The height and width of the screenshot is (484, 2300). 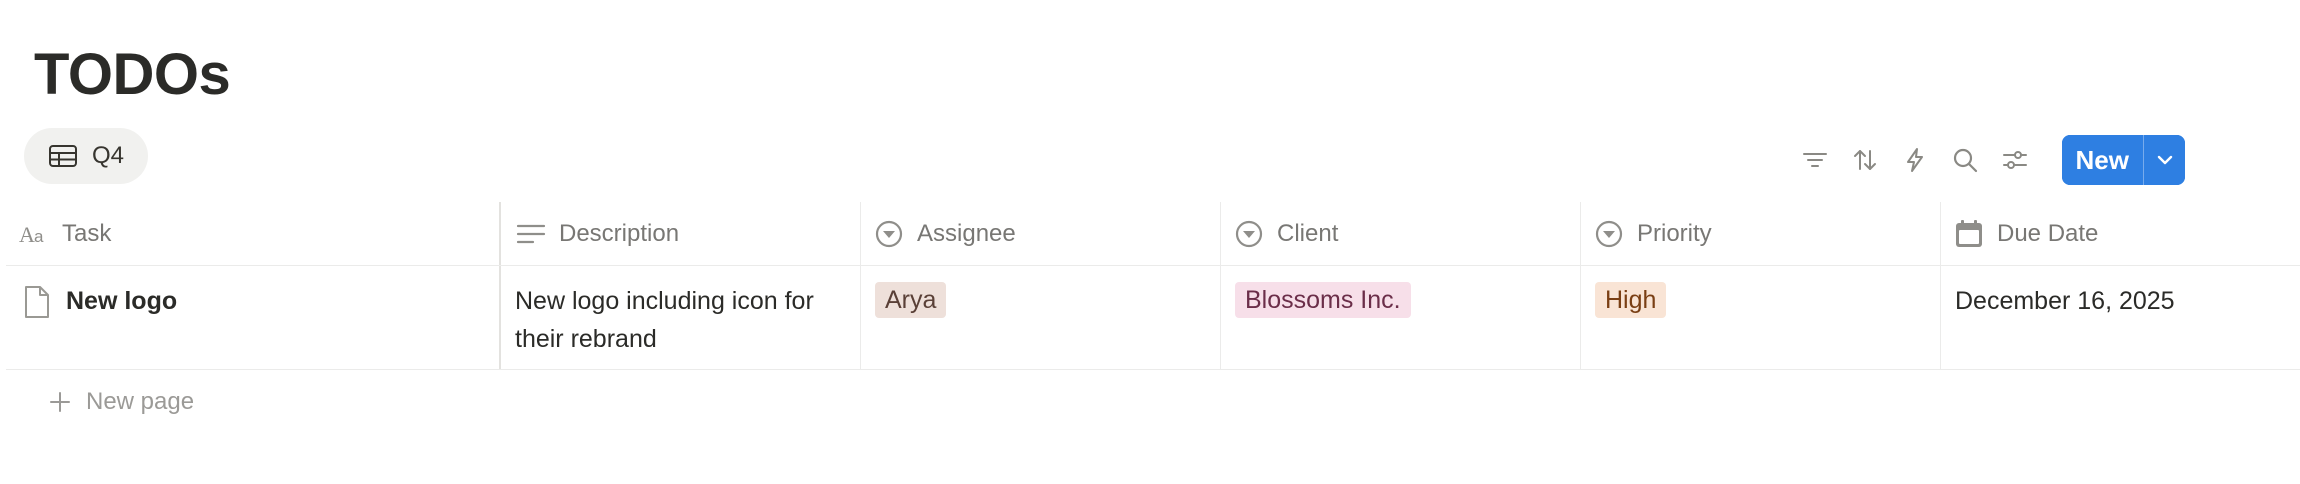 I want to click on new-options-button, so click(x=2164, y=160).